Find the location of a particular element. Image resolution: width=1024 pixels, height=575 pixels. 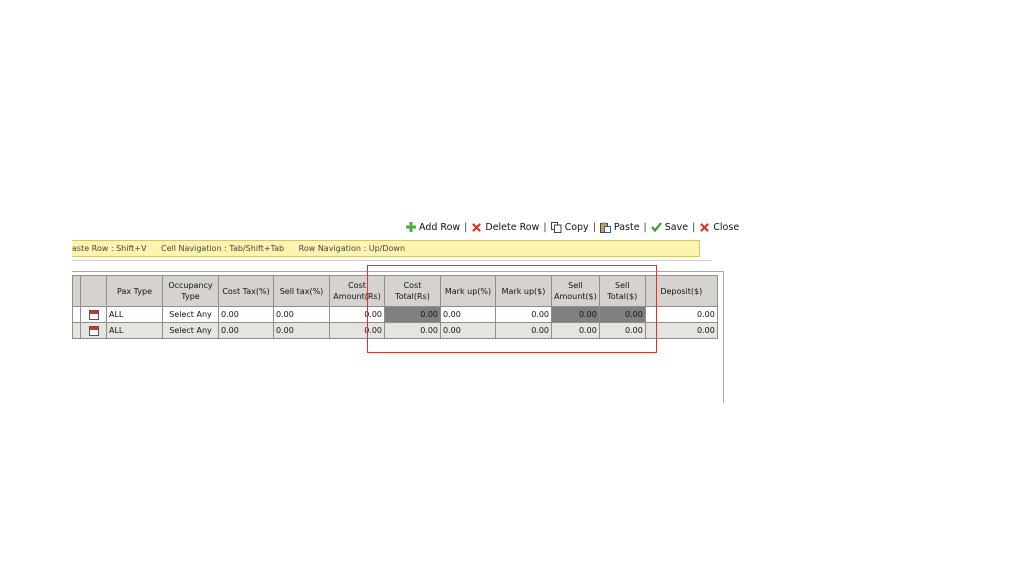

divider is located at coordinates (392, 260).